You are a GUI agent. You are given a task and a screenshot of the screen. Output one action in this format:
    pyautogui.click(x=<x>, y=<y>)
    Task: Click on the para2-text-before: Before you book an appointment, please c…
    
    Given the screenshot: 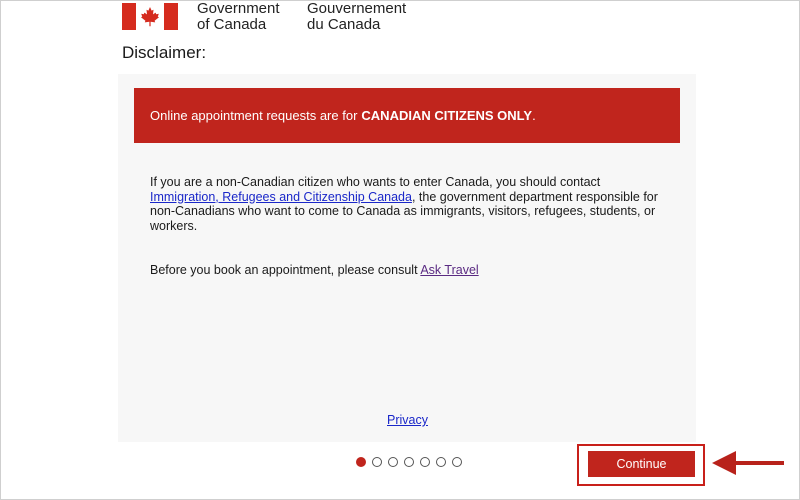 What is the action you would take?
    pyautogui.click(x=285, y=270)
    